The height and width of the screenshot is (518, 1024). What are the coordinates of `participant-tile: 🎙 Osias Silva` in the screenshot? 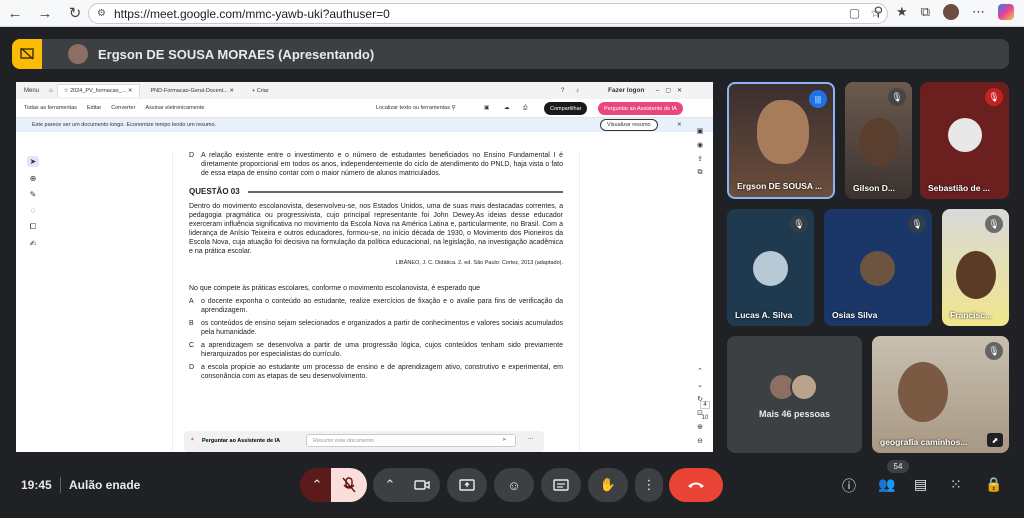 It's located at (878, 267).